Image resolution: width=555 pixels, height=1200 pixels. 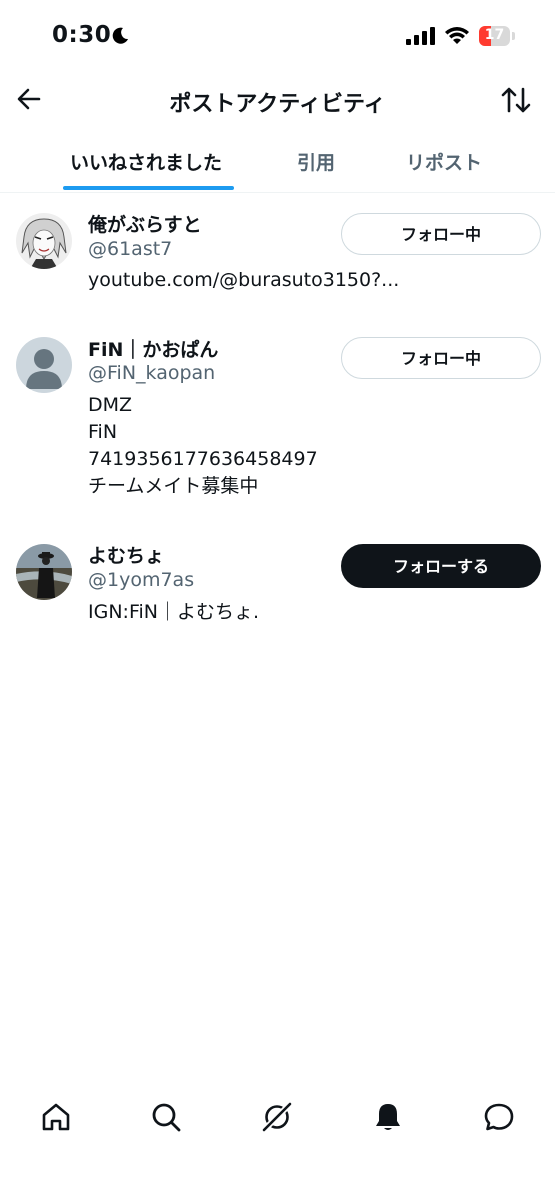 I want to click on battery-percent: 17, so click(x=494, y=35).